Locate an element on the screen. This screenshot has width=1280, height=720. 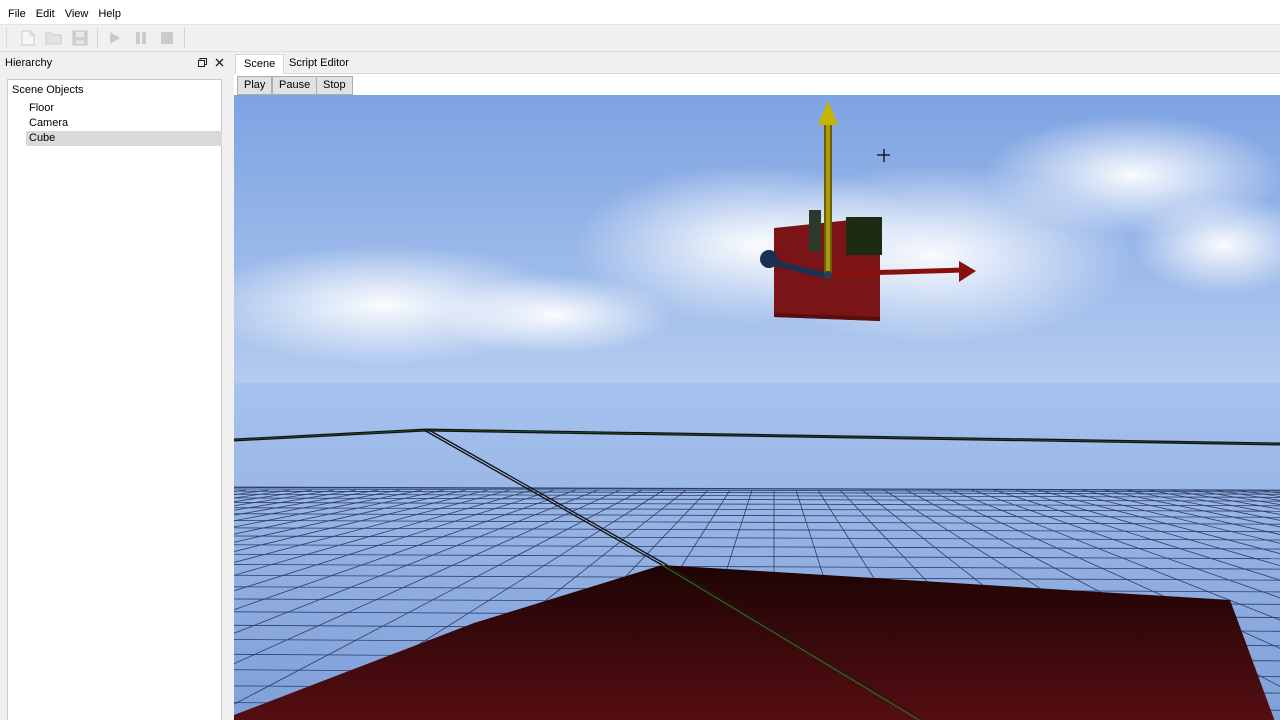
toolbar is located at coordinates (640, 38).